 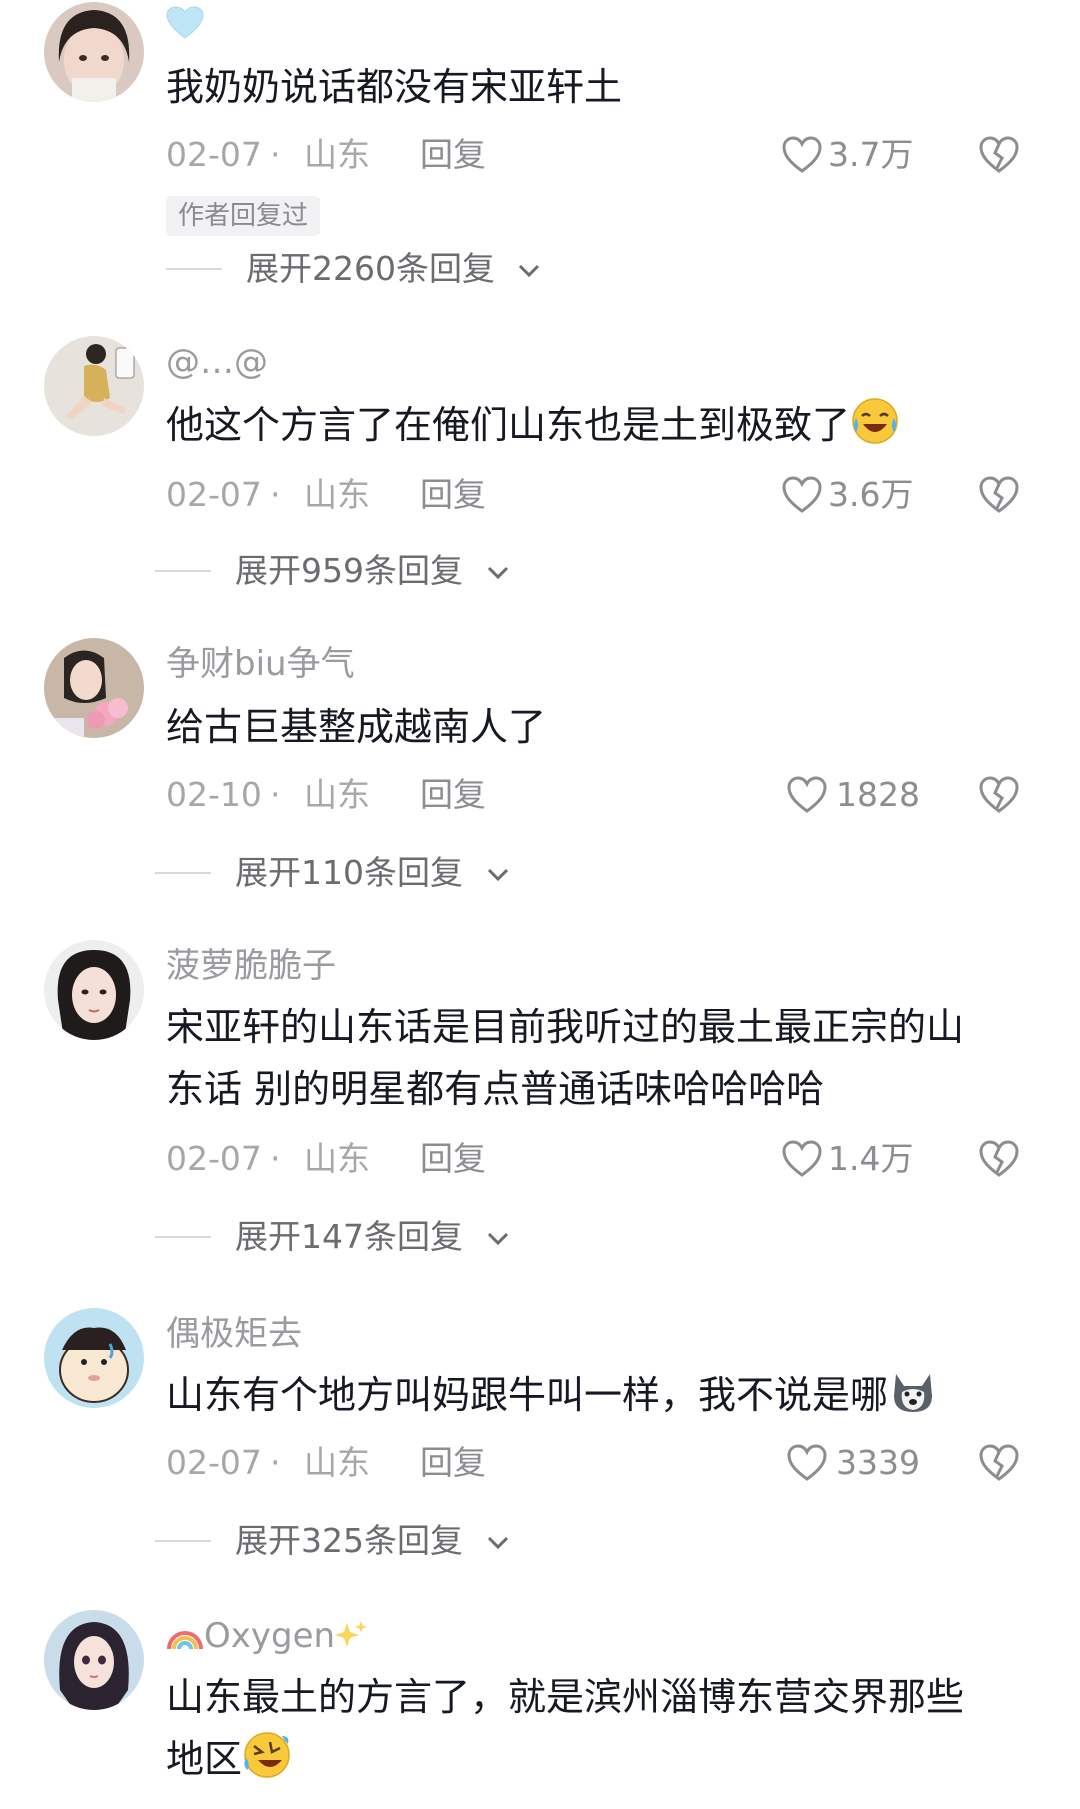 I want to click on expand-replies-button: 展开2260条回复, so click(x=366, y=269).